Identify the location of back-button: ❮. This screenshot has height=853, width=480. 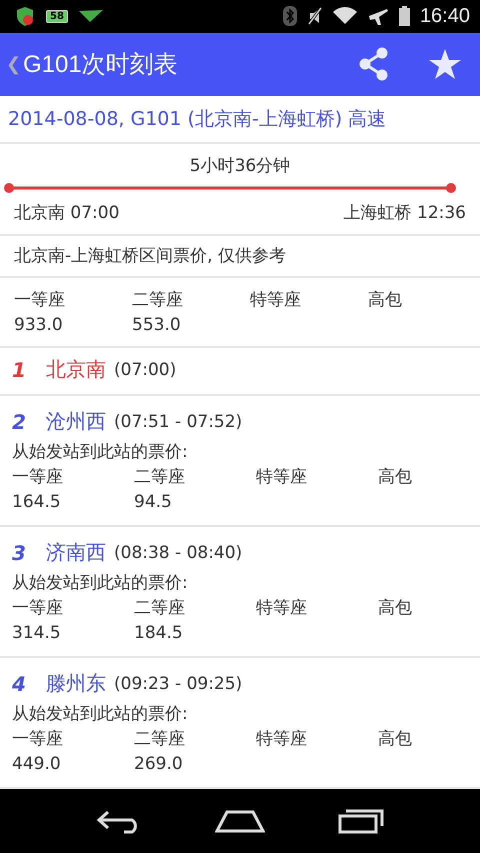
(13, 64).